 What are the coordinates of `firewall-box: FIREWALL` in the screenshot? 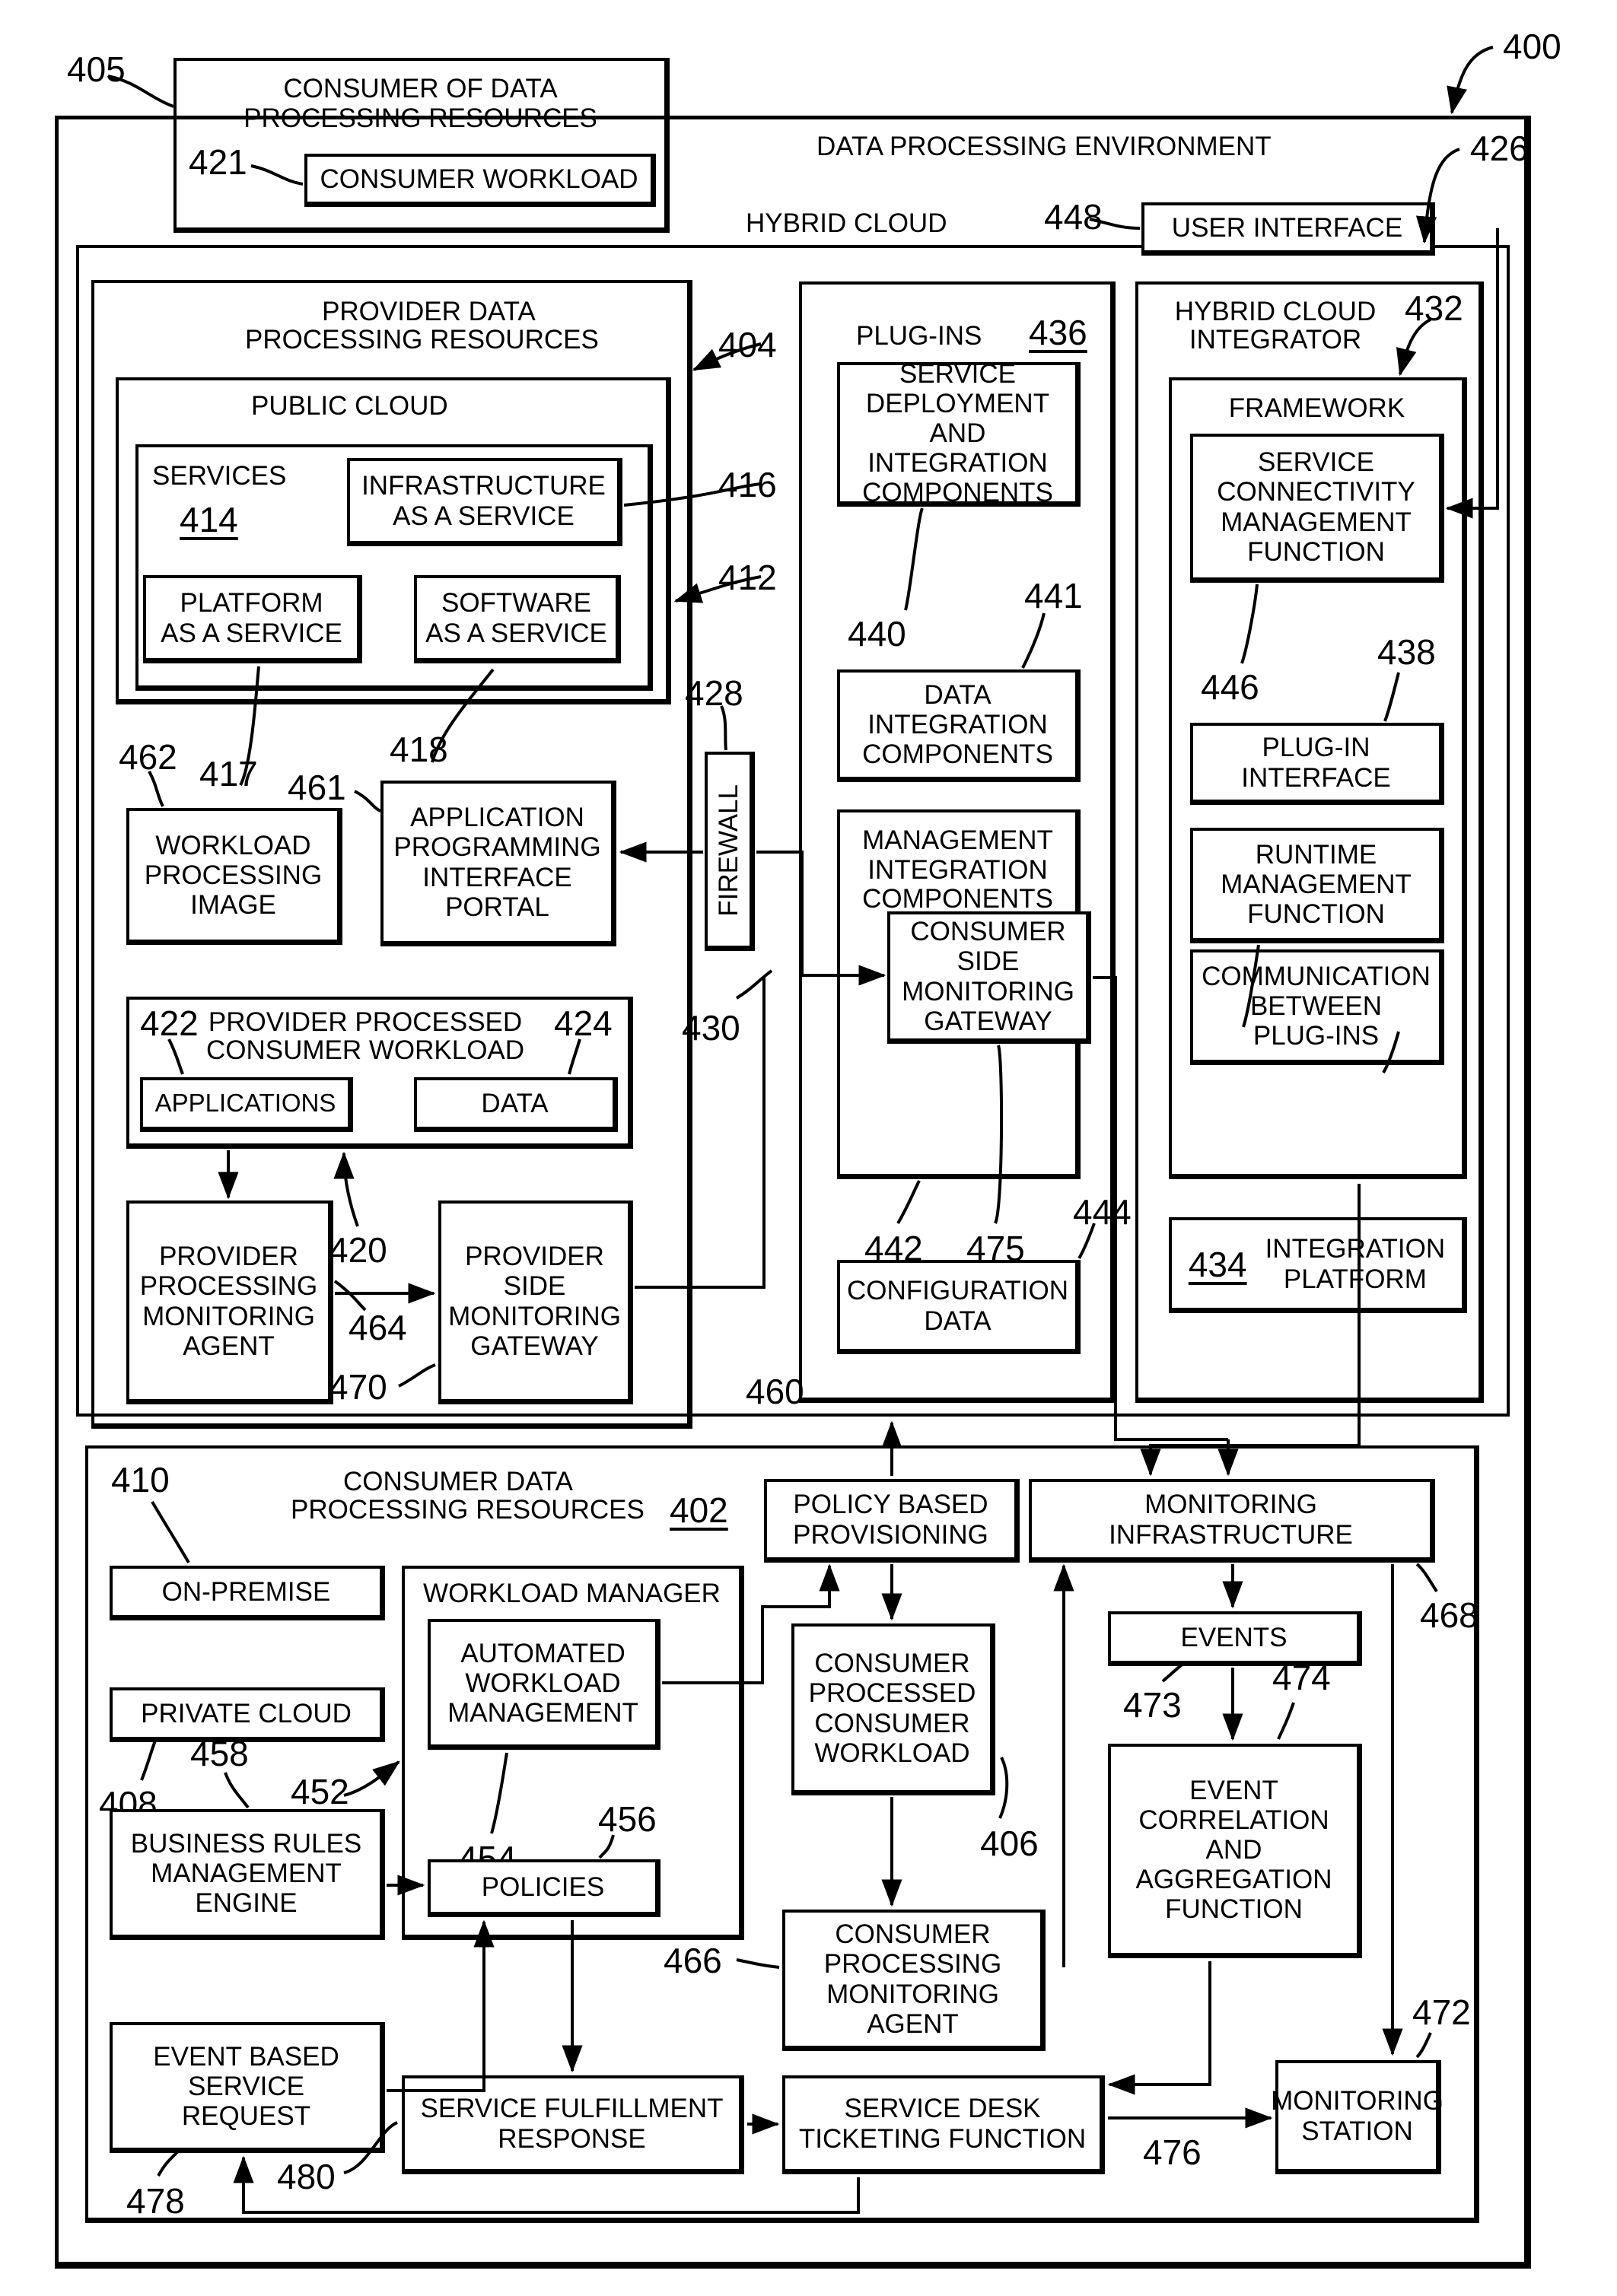 It's located at (730, 852).